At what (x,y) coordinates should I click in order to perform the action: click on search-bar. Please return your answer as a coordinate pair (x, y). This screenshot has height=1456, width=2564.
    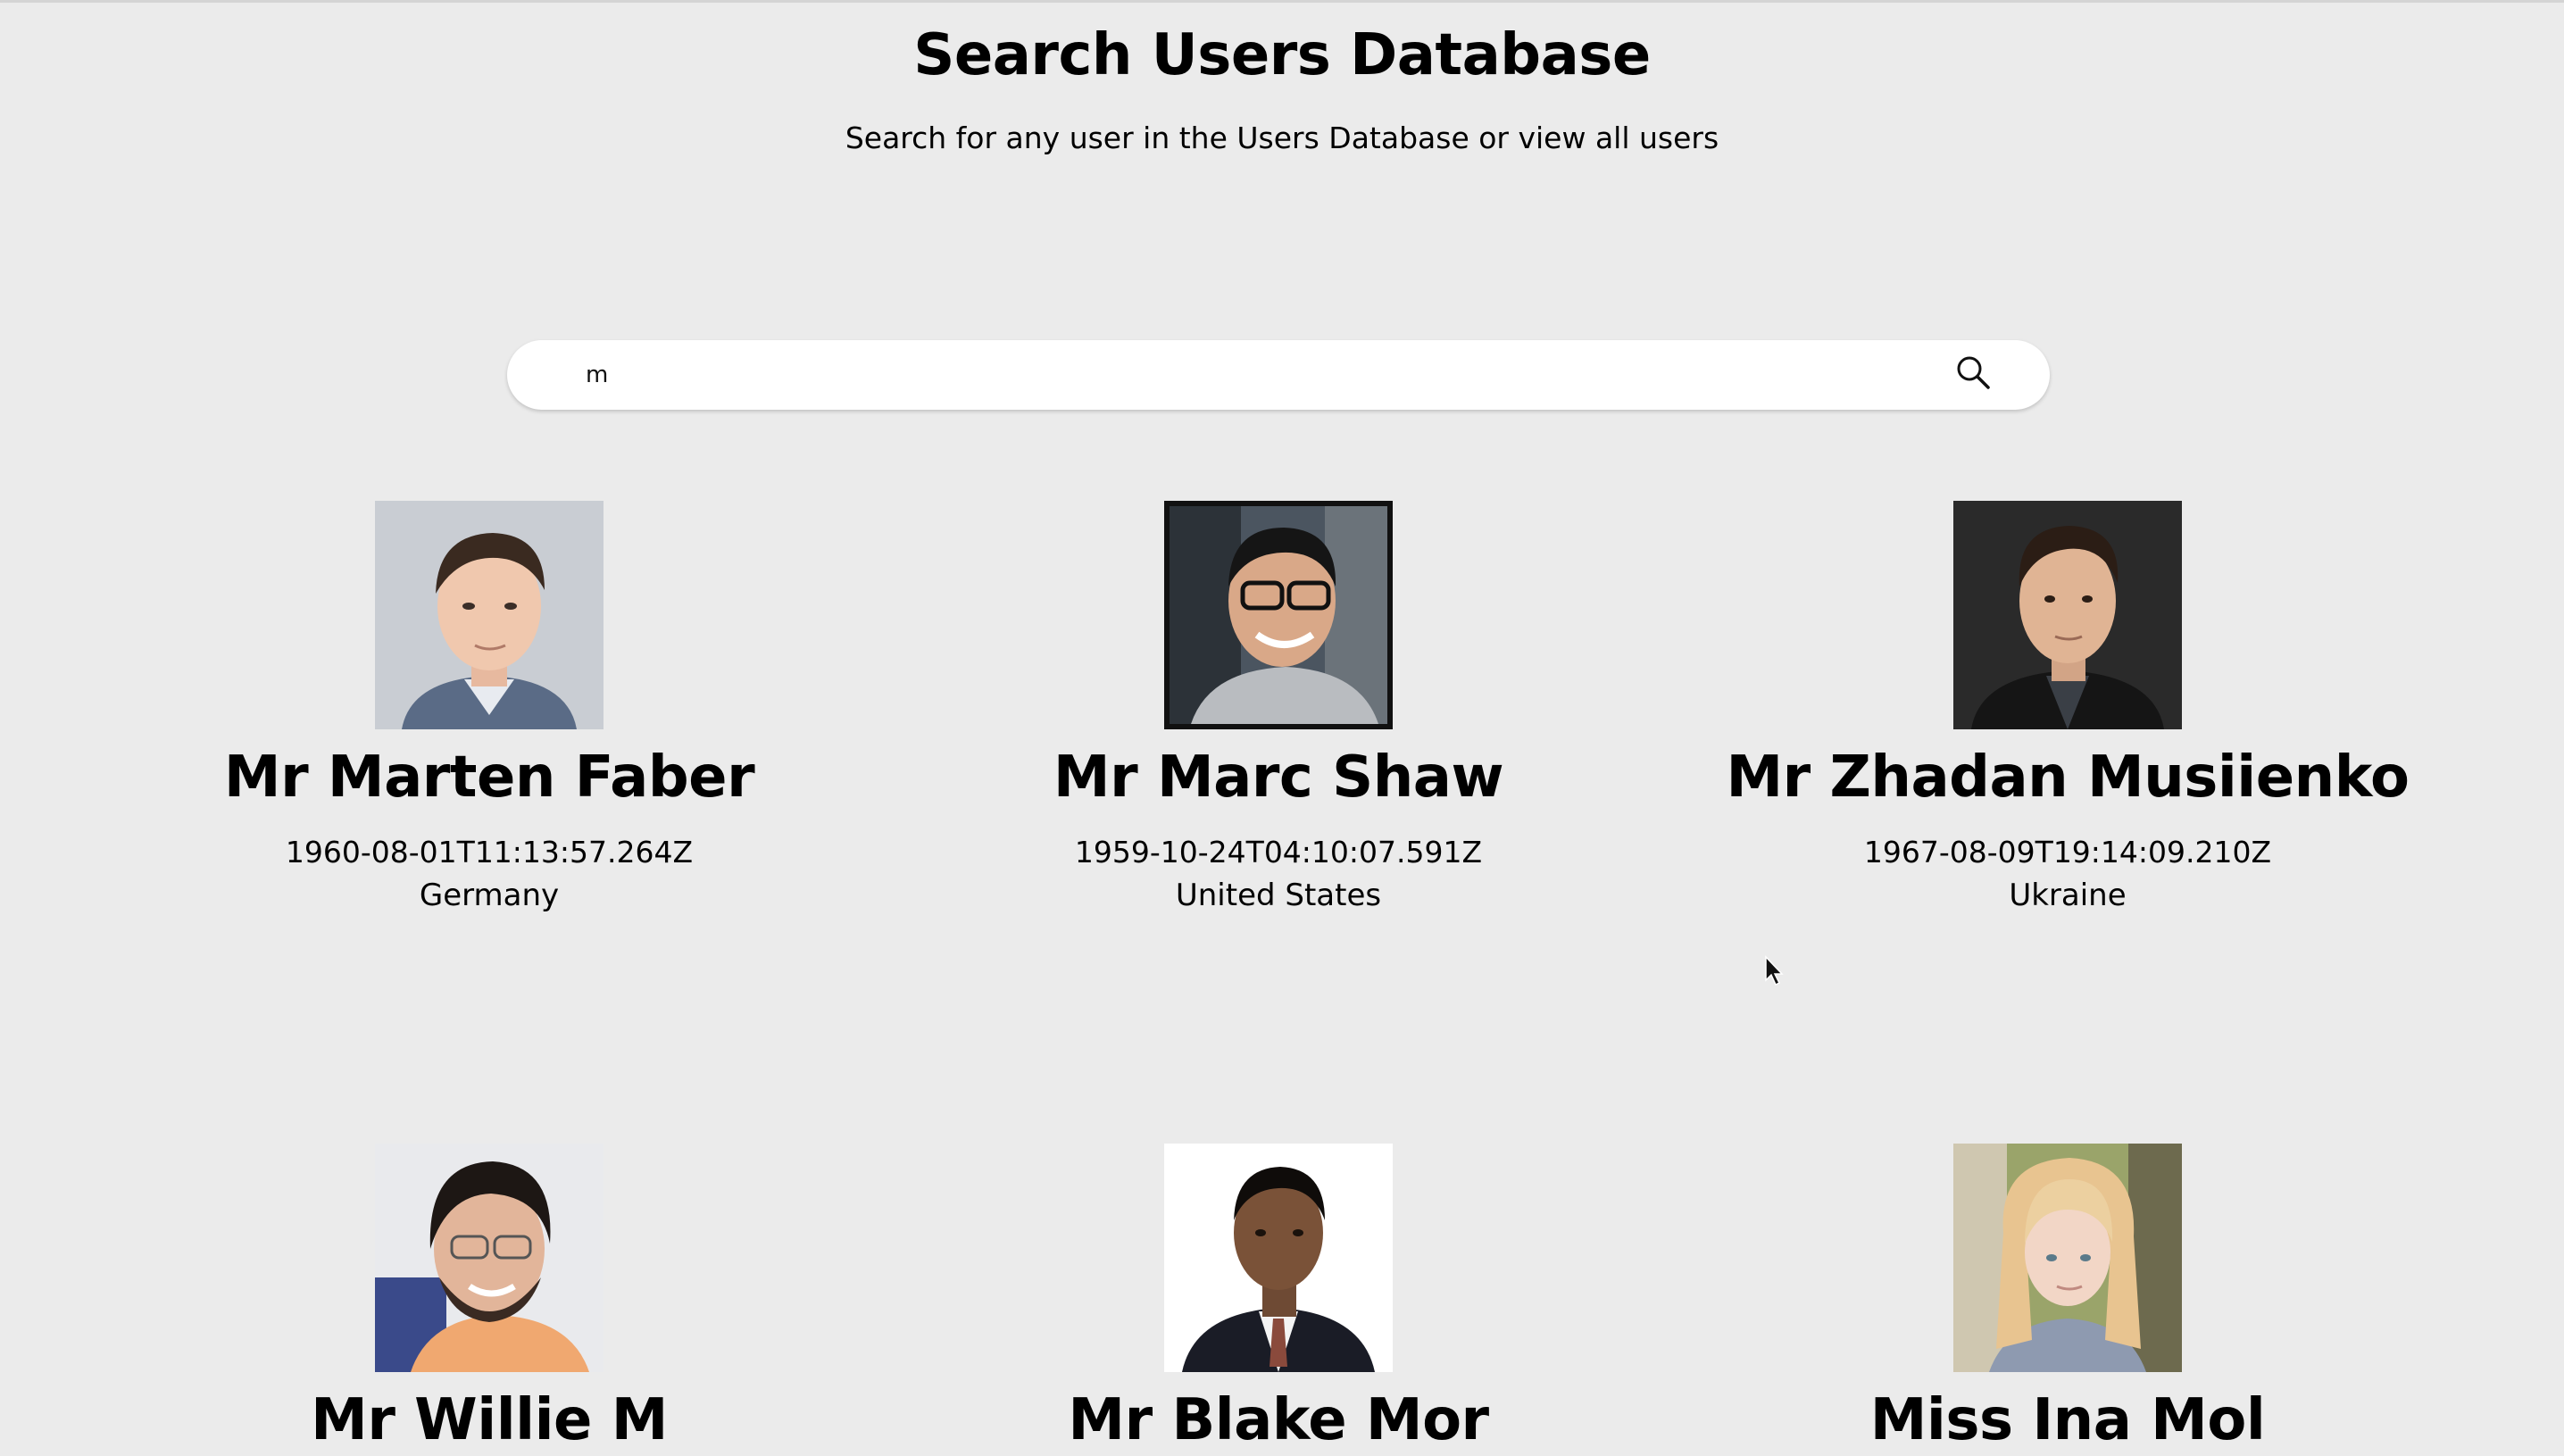
    Looking at the image, I should click on (1278, 375).